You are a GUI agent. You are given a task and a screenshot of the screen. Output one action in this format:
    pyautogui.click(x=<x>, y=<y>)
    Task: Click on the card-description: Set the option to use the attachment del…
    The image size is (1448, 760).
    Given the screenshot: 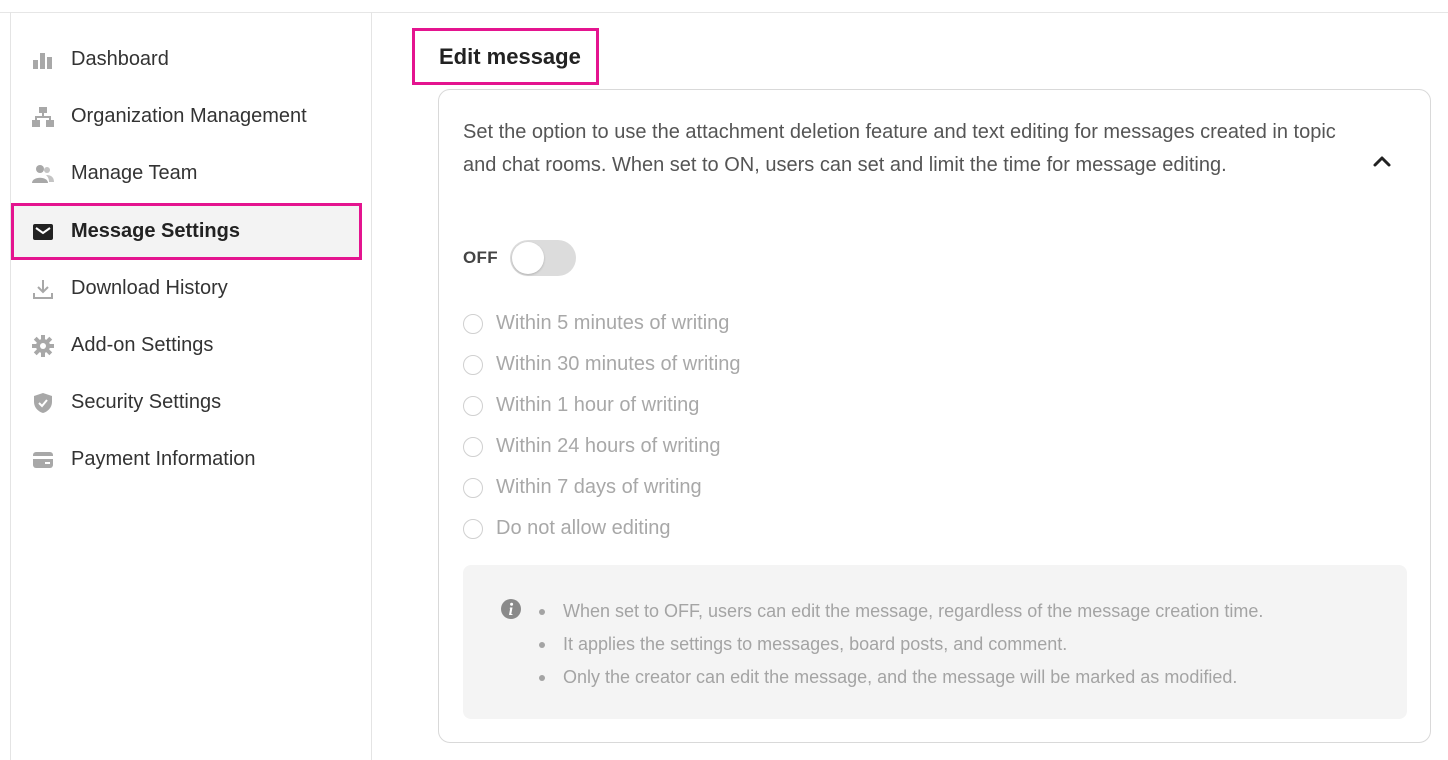 What is the action you would take?
    pyautogui.click(x=899, y=148)
    